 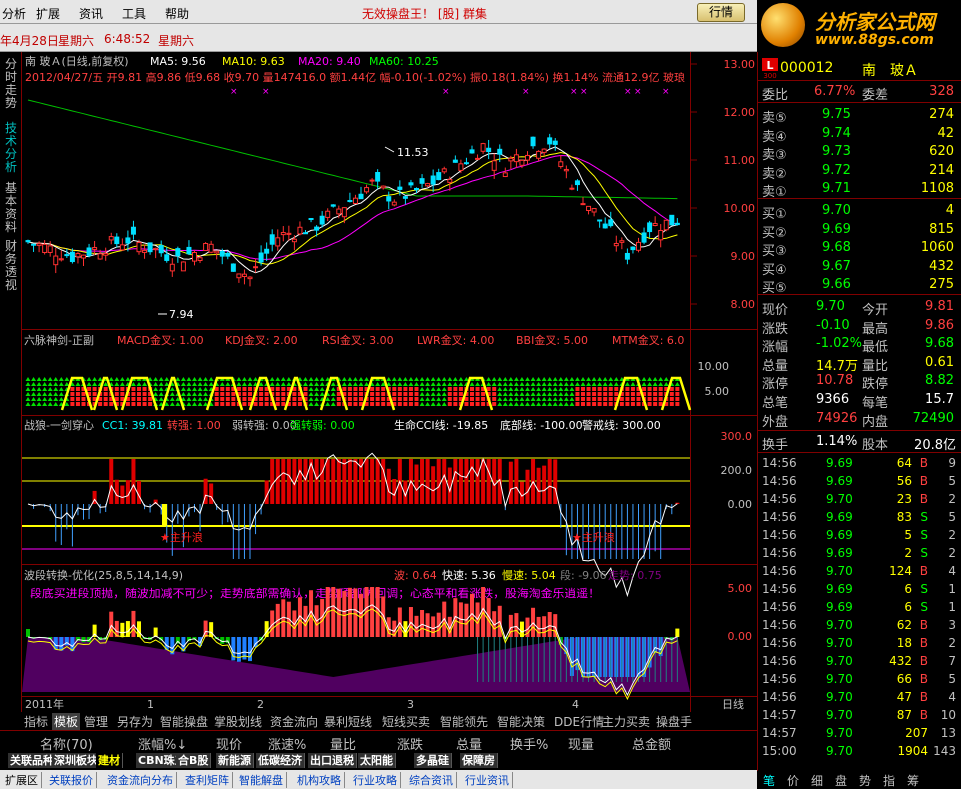 I want to click on indicator-tab: 操盘手, so click(x=674, y=721).